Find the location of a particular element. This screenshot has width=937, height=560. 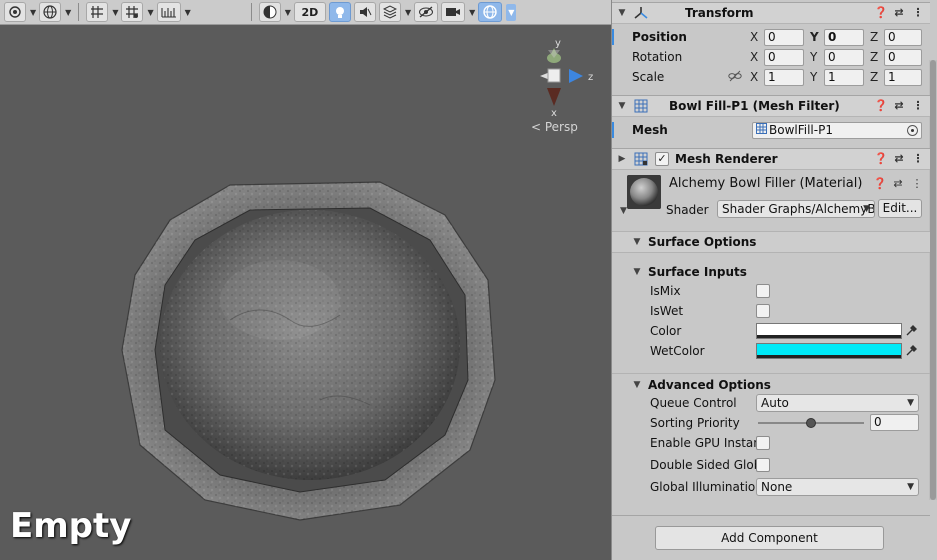

transform-icon is located at coordinates (641, 13).